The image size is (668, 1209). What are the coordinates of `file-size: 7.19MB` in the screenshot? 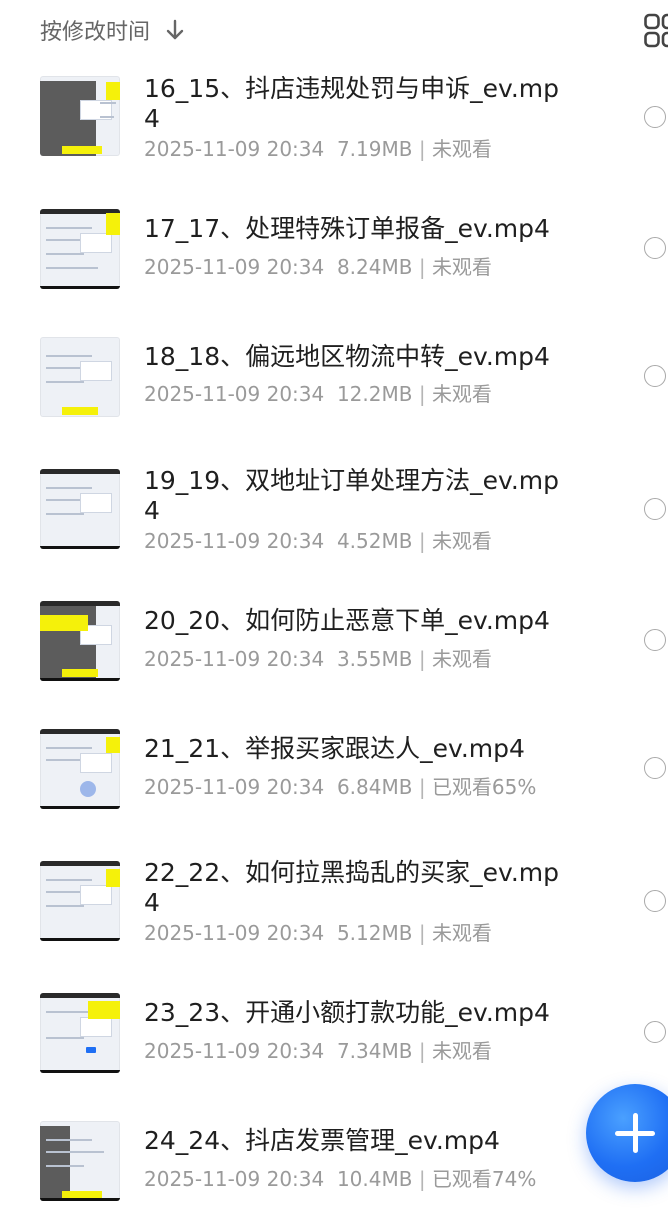 It's located at (374, 149).